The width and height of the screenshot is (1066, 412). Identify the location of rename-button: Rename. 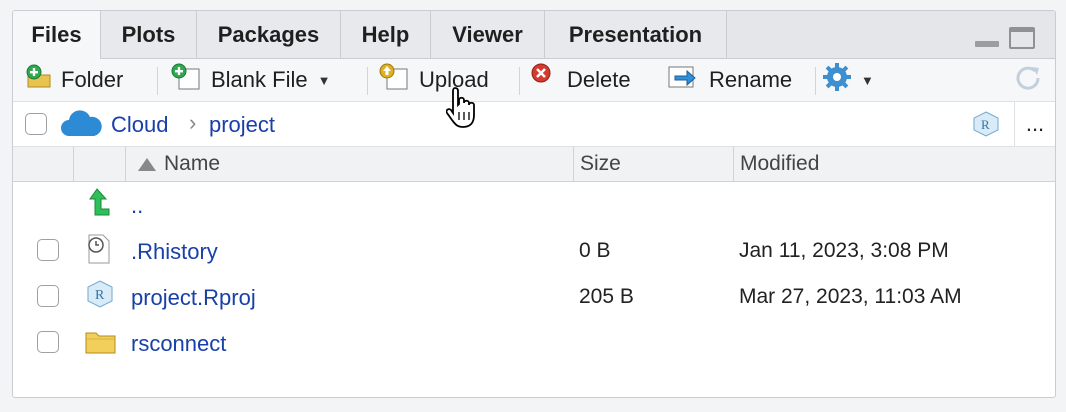
(729, 80).